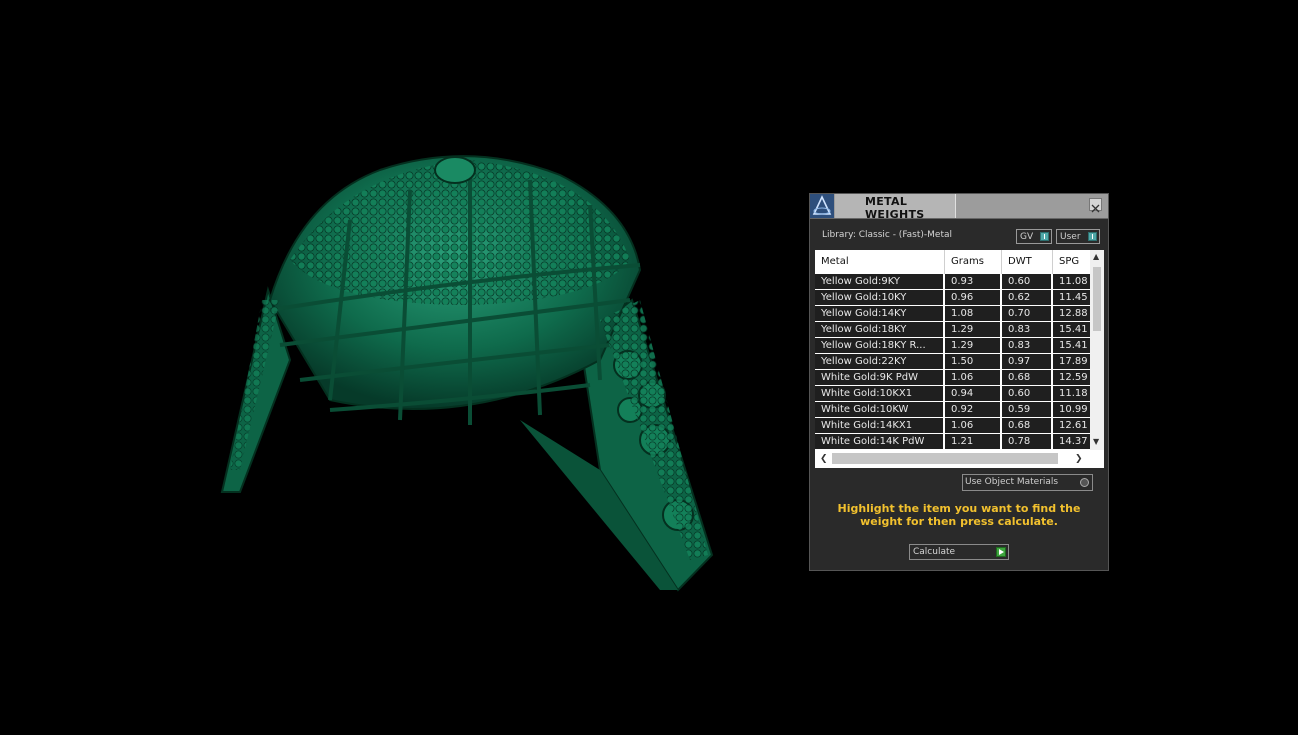 Image resolution: width=1298 pixels, height=735 pixels. Describe the element at coordinates (879, 329) in the screenshot. I see `cell-metal: Yellow Gold:18KY` at that location.